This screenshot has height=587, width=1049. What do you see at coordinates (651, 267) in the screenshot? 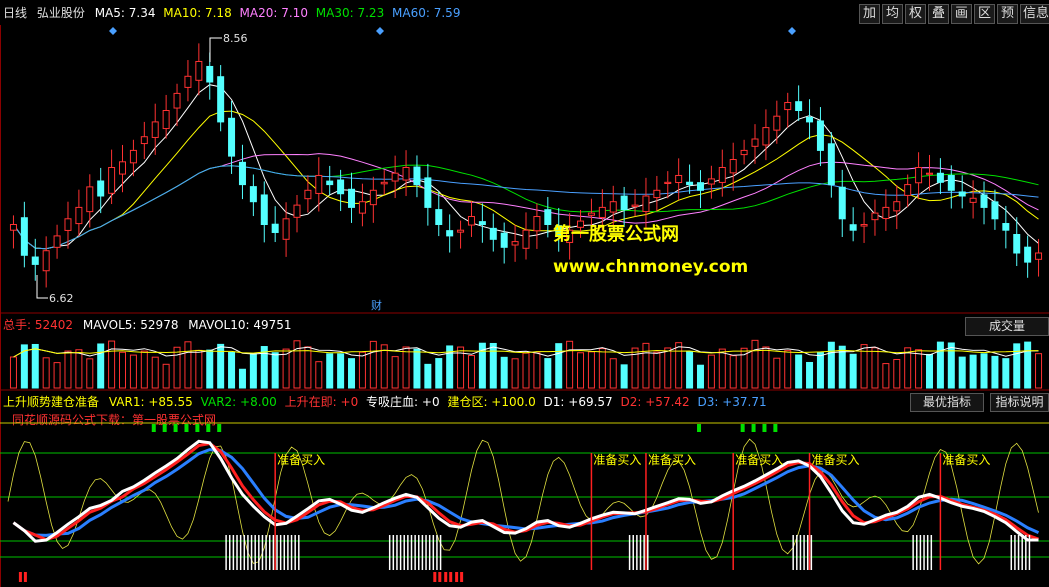
I see `watermark-url: www.chnmoney.com` at bounding box center [651, 267].